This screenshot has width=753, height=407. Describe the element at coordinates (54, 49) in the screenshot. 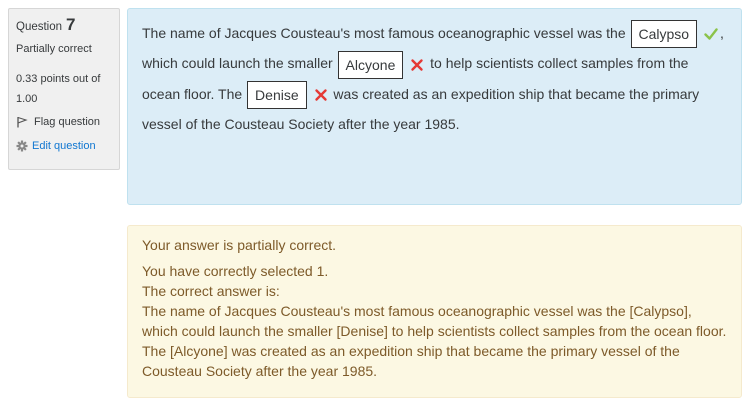

I see `question-state: Partially correct` at that location.